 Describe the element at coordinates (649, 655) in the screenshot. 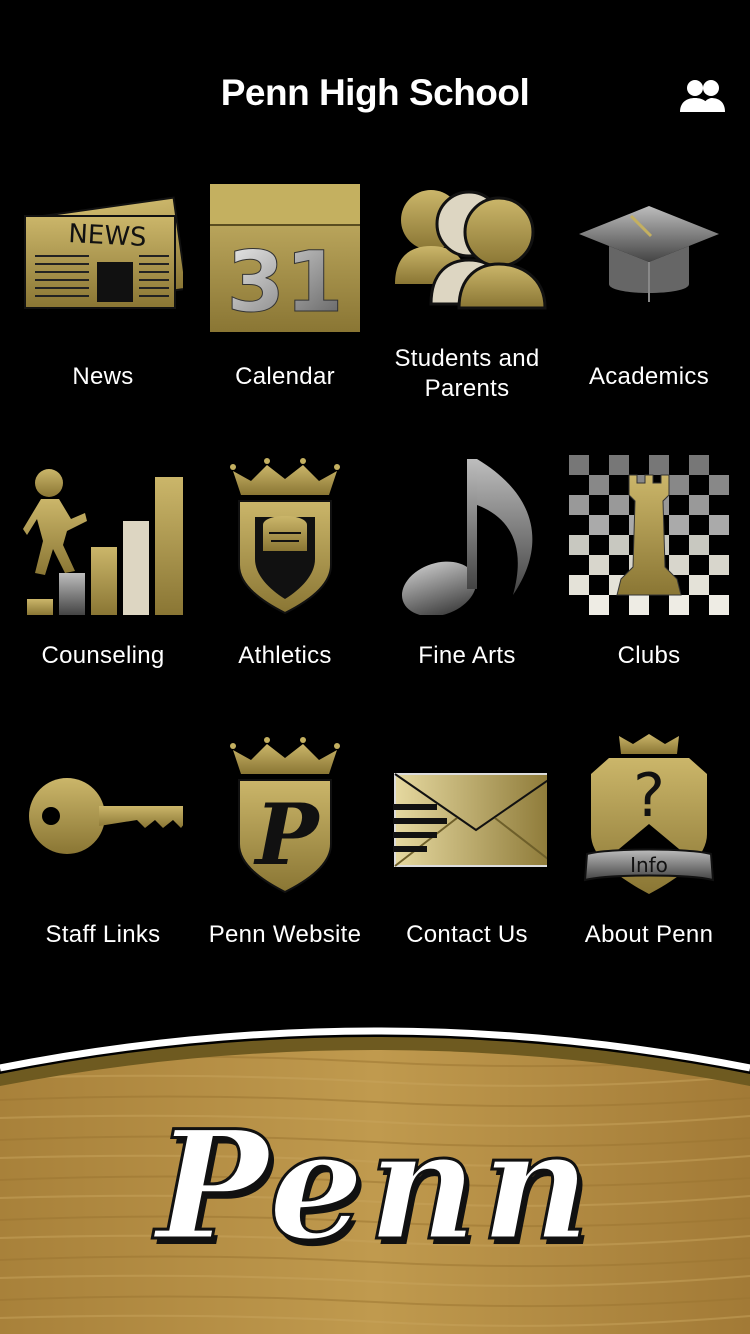

I see `tile-clubs-label: Clubs` at that location.